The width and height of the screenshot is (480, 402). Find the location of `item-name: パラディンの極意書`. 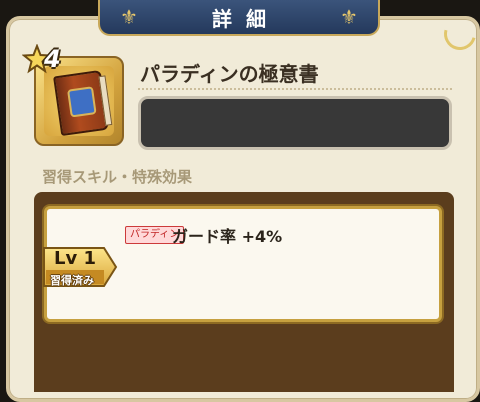

item-name: パラディンの極意書 is located at coordinates (229, 74).